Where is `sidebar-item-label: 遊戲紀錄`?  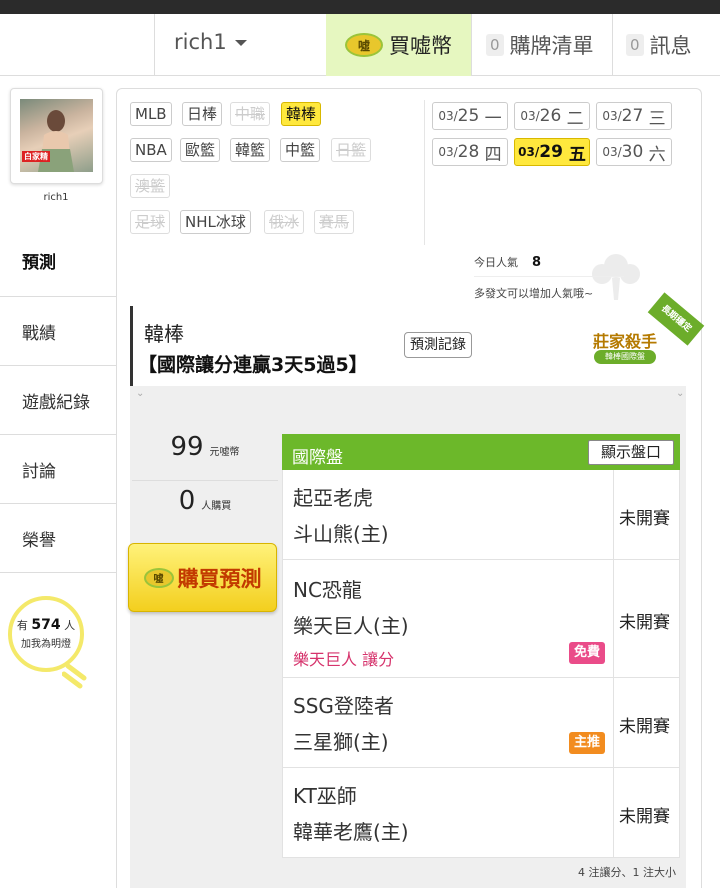
sidebar-item-label: 遊戲紀錄 is located at coordinates (56, 402).